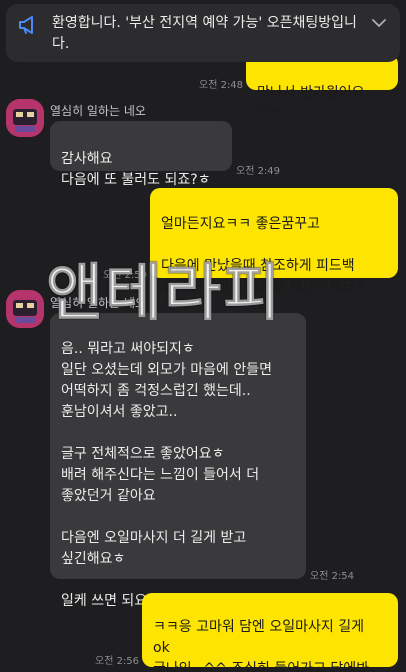 This screenshot has width=406, height=672. What do you see at coordinates (332, 576) in the screenshot?
I see `message-time: 오전 2:54` at bounding box center [332, 576].